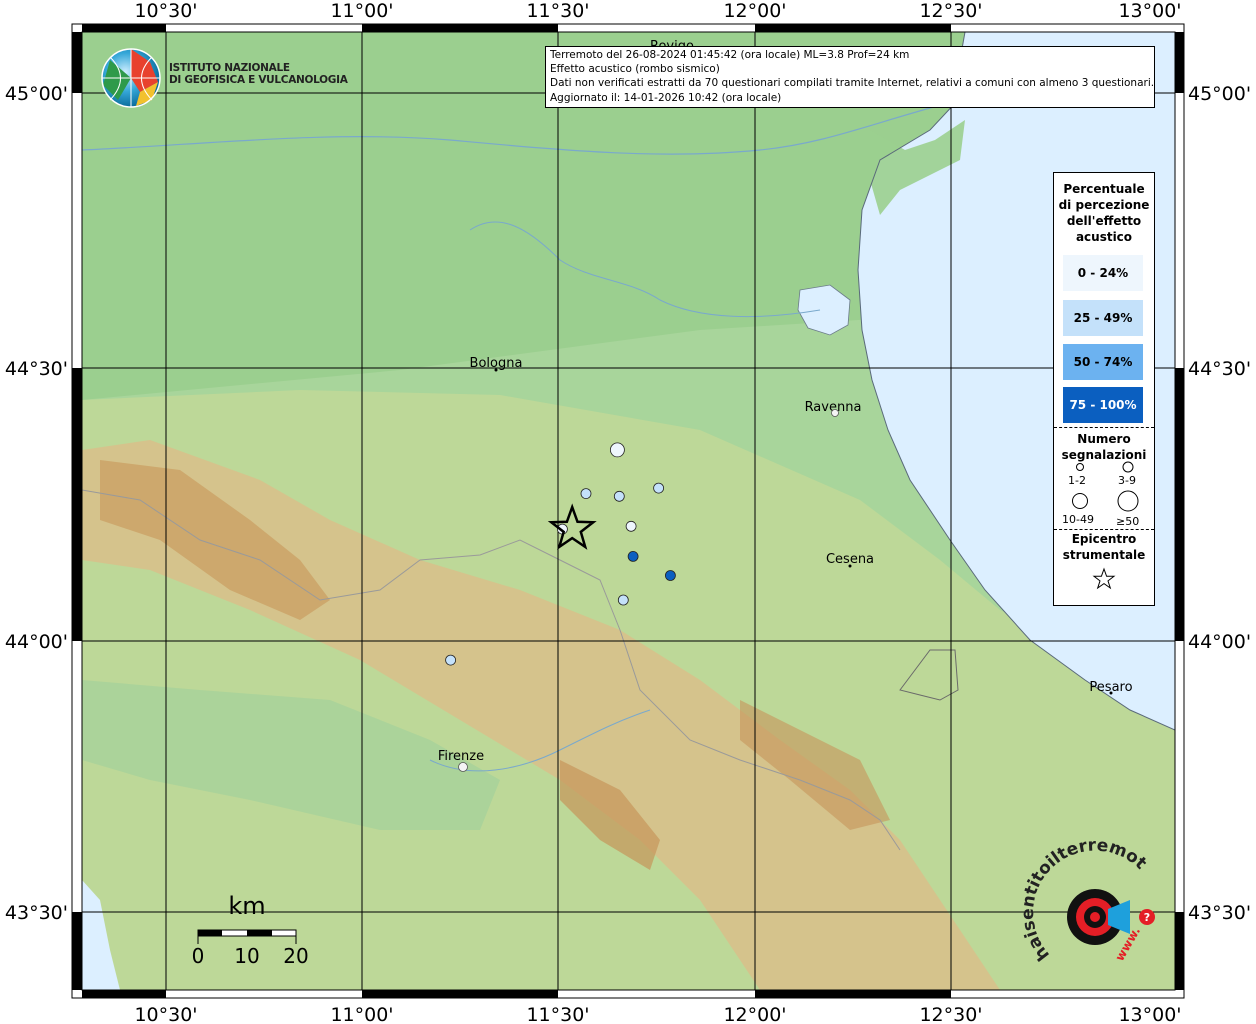 The width and height of the screenshot is (1256, 1024). Describe the element at coordinates (1105, 486) in the screenshot. I see `size-symbols` at that location.